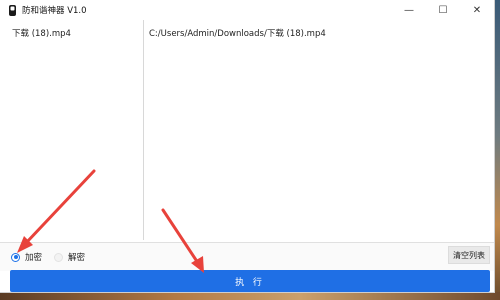 Image resolution: width=500 pixels, height=300 pixels. I want to click on decrypt-label: 解密, so click(77, 258).